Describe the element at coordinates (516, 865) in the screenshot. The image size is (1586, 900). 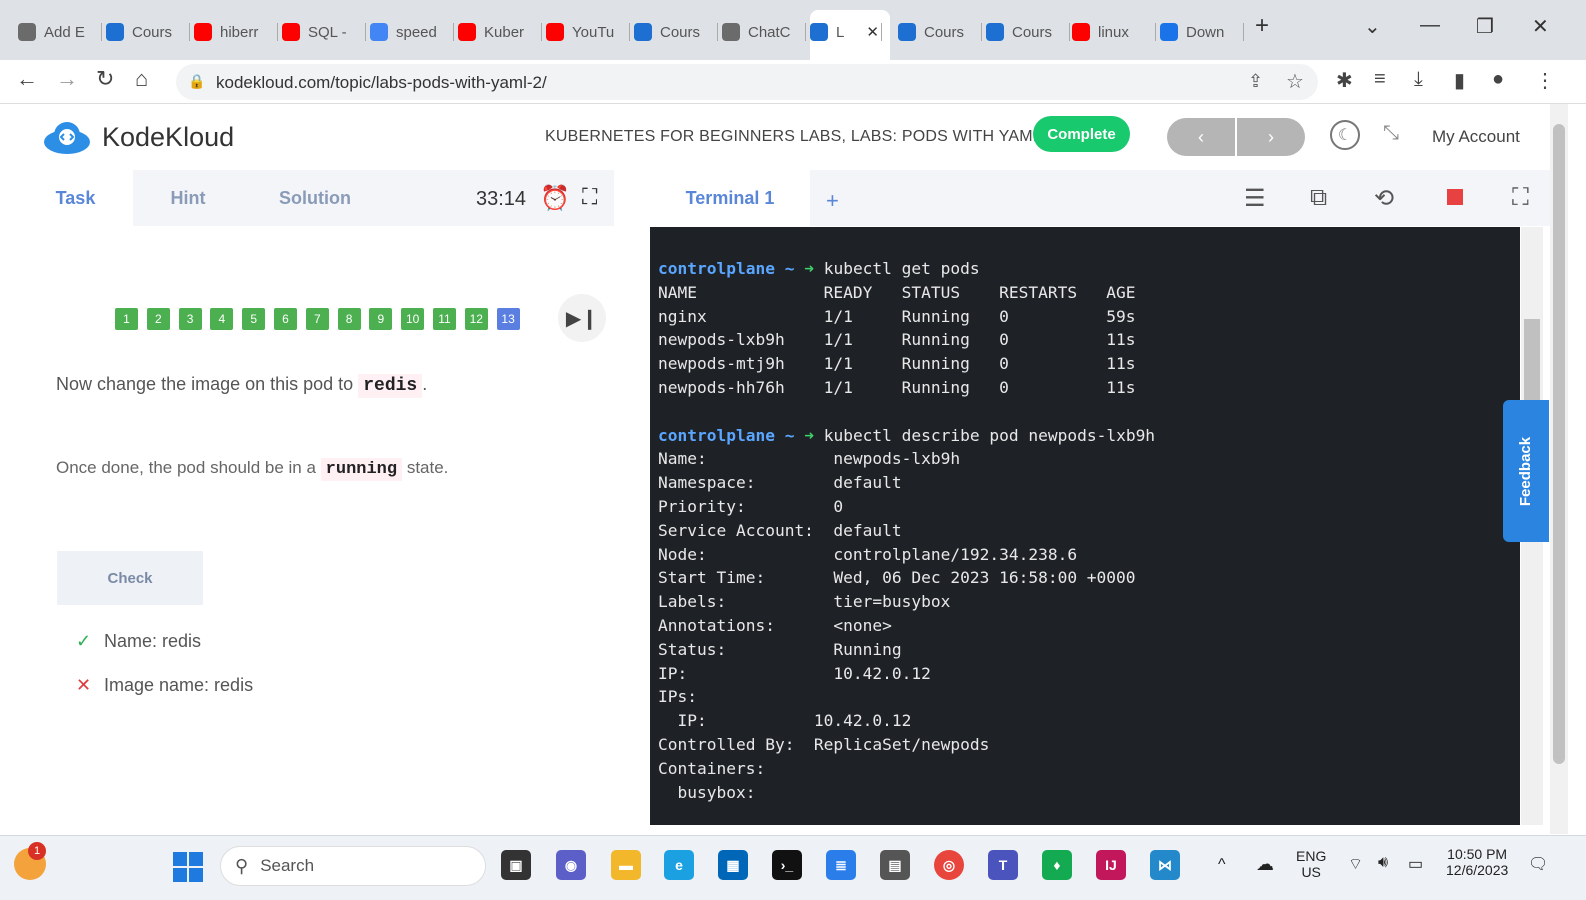
I see `task-view-icon: ▣` at that location.